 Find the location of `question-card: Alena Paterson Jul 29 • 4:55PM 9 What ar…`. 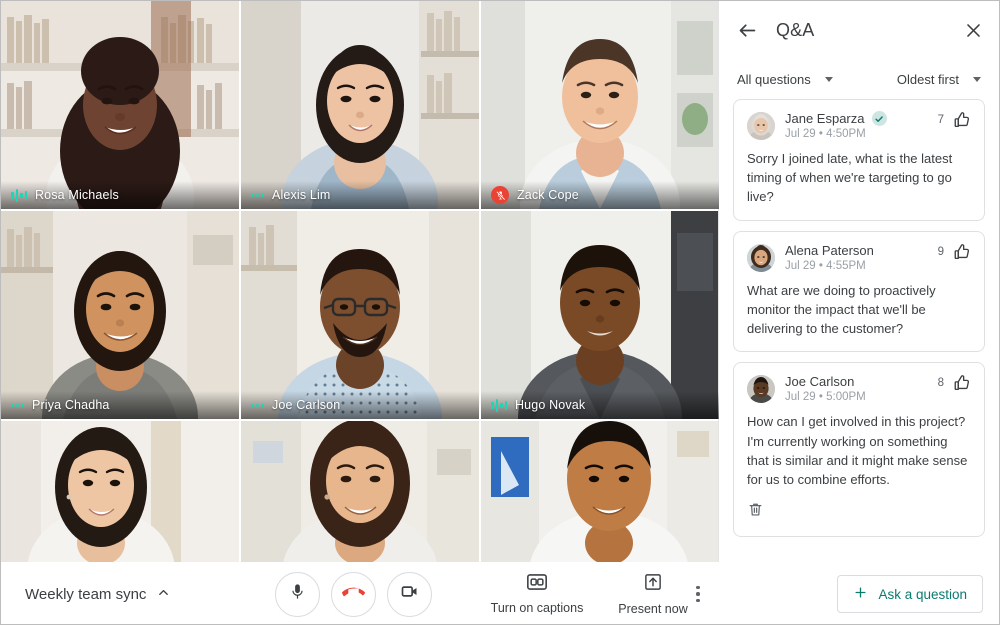

question-card: Alena Paterson Jul 29 • 4:55PM 9 What ar… is located at coordinates (859, 291).